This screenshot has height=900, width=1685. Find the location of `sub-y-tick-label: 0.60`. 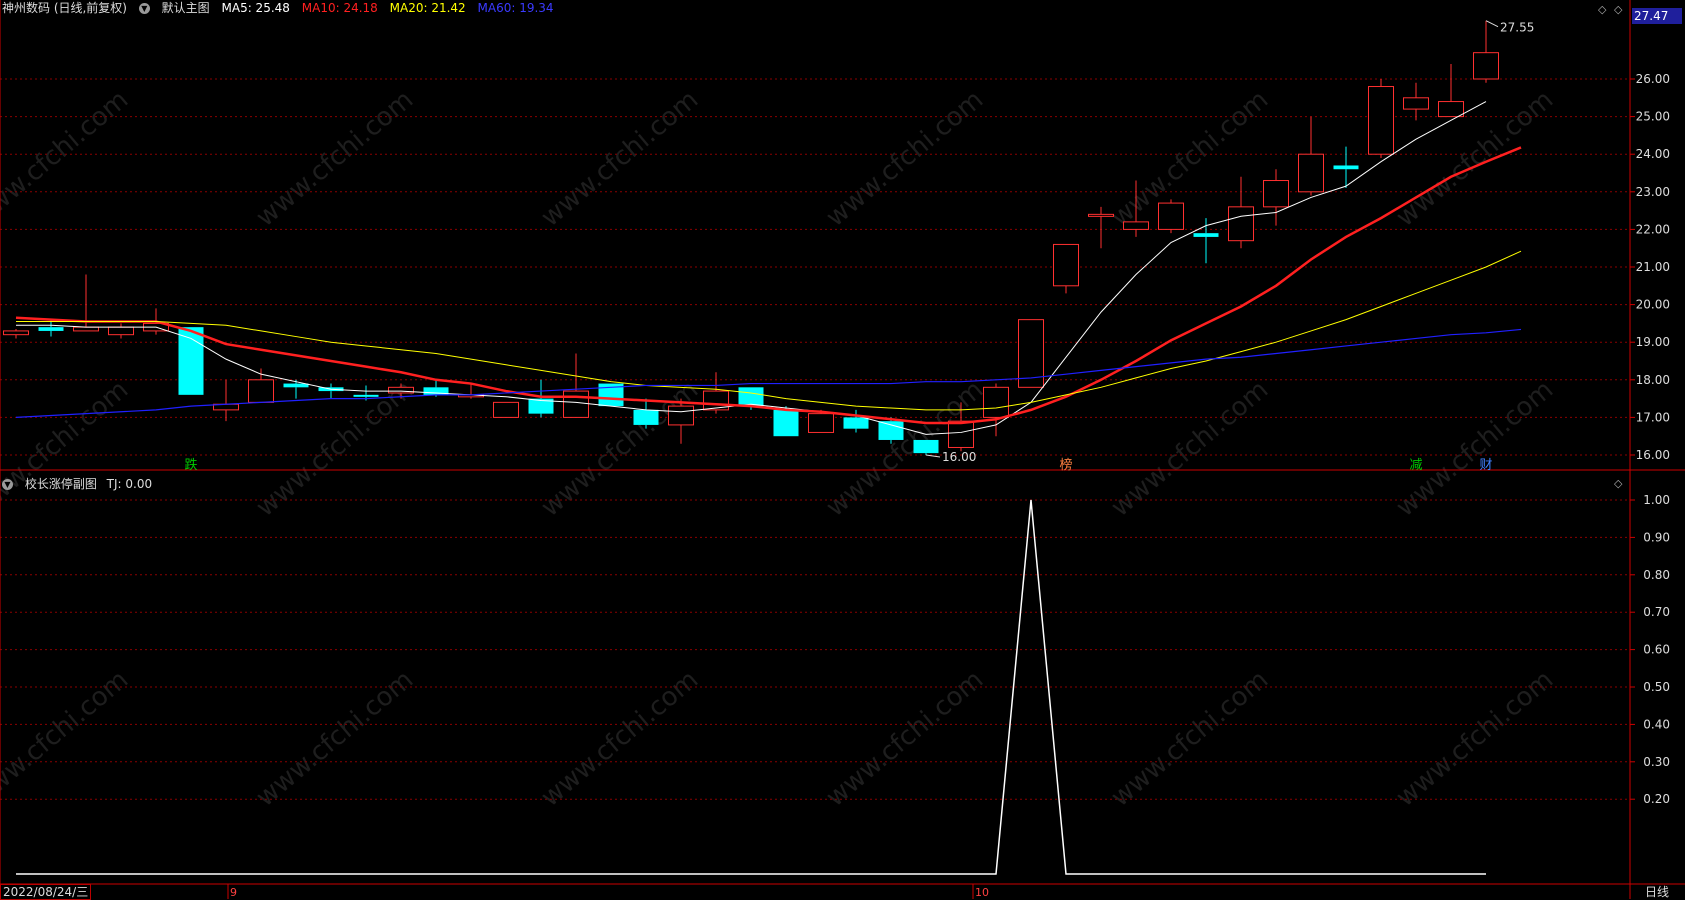

sub-y-tick-label: 0.60 is located at coordinates (1656, 650).